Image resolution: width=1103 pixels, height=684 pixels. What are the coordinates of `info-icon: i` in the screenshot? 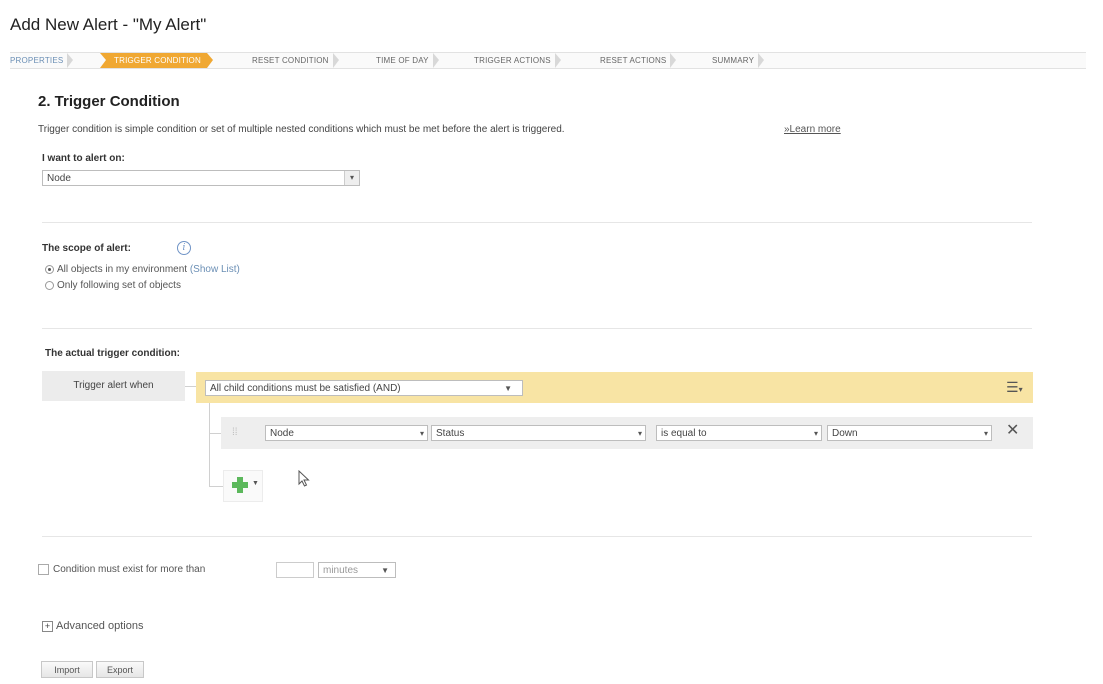 It's located at (184, 248).